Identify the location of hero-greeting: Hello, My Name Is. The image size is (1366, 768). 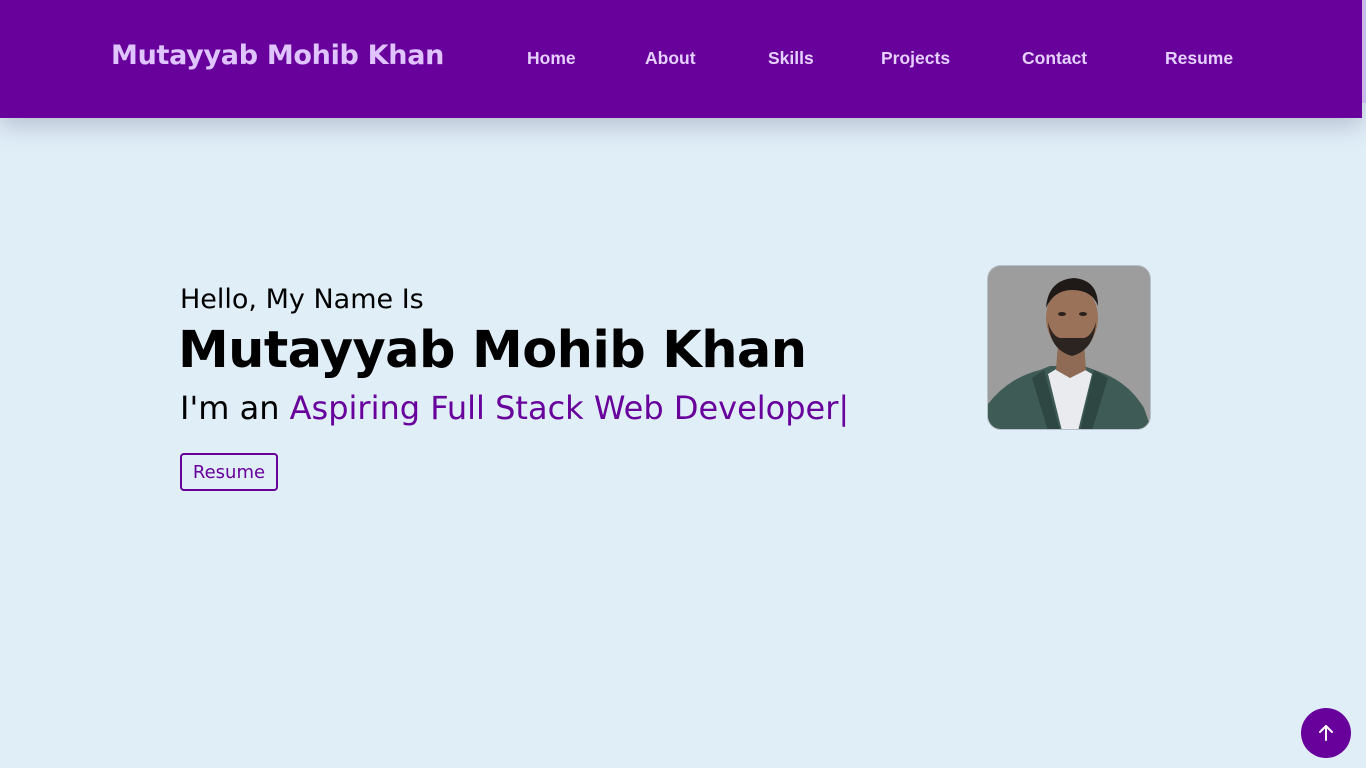
(302, 299).